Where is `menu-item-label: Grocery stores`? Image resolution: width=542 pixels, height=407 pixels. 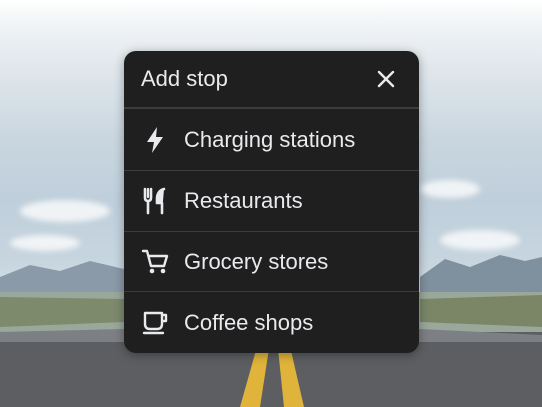 menu-item-label: Grocery stores is located at coordinates (256, 261).